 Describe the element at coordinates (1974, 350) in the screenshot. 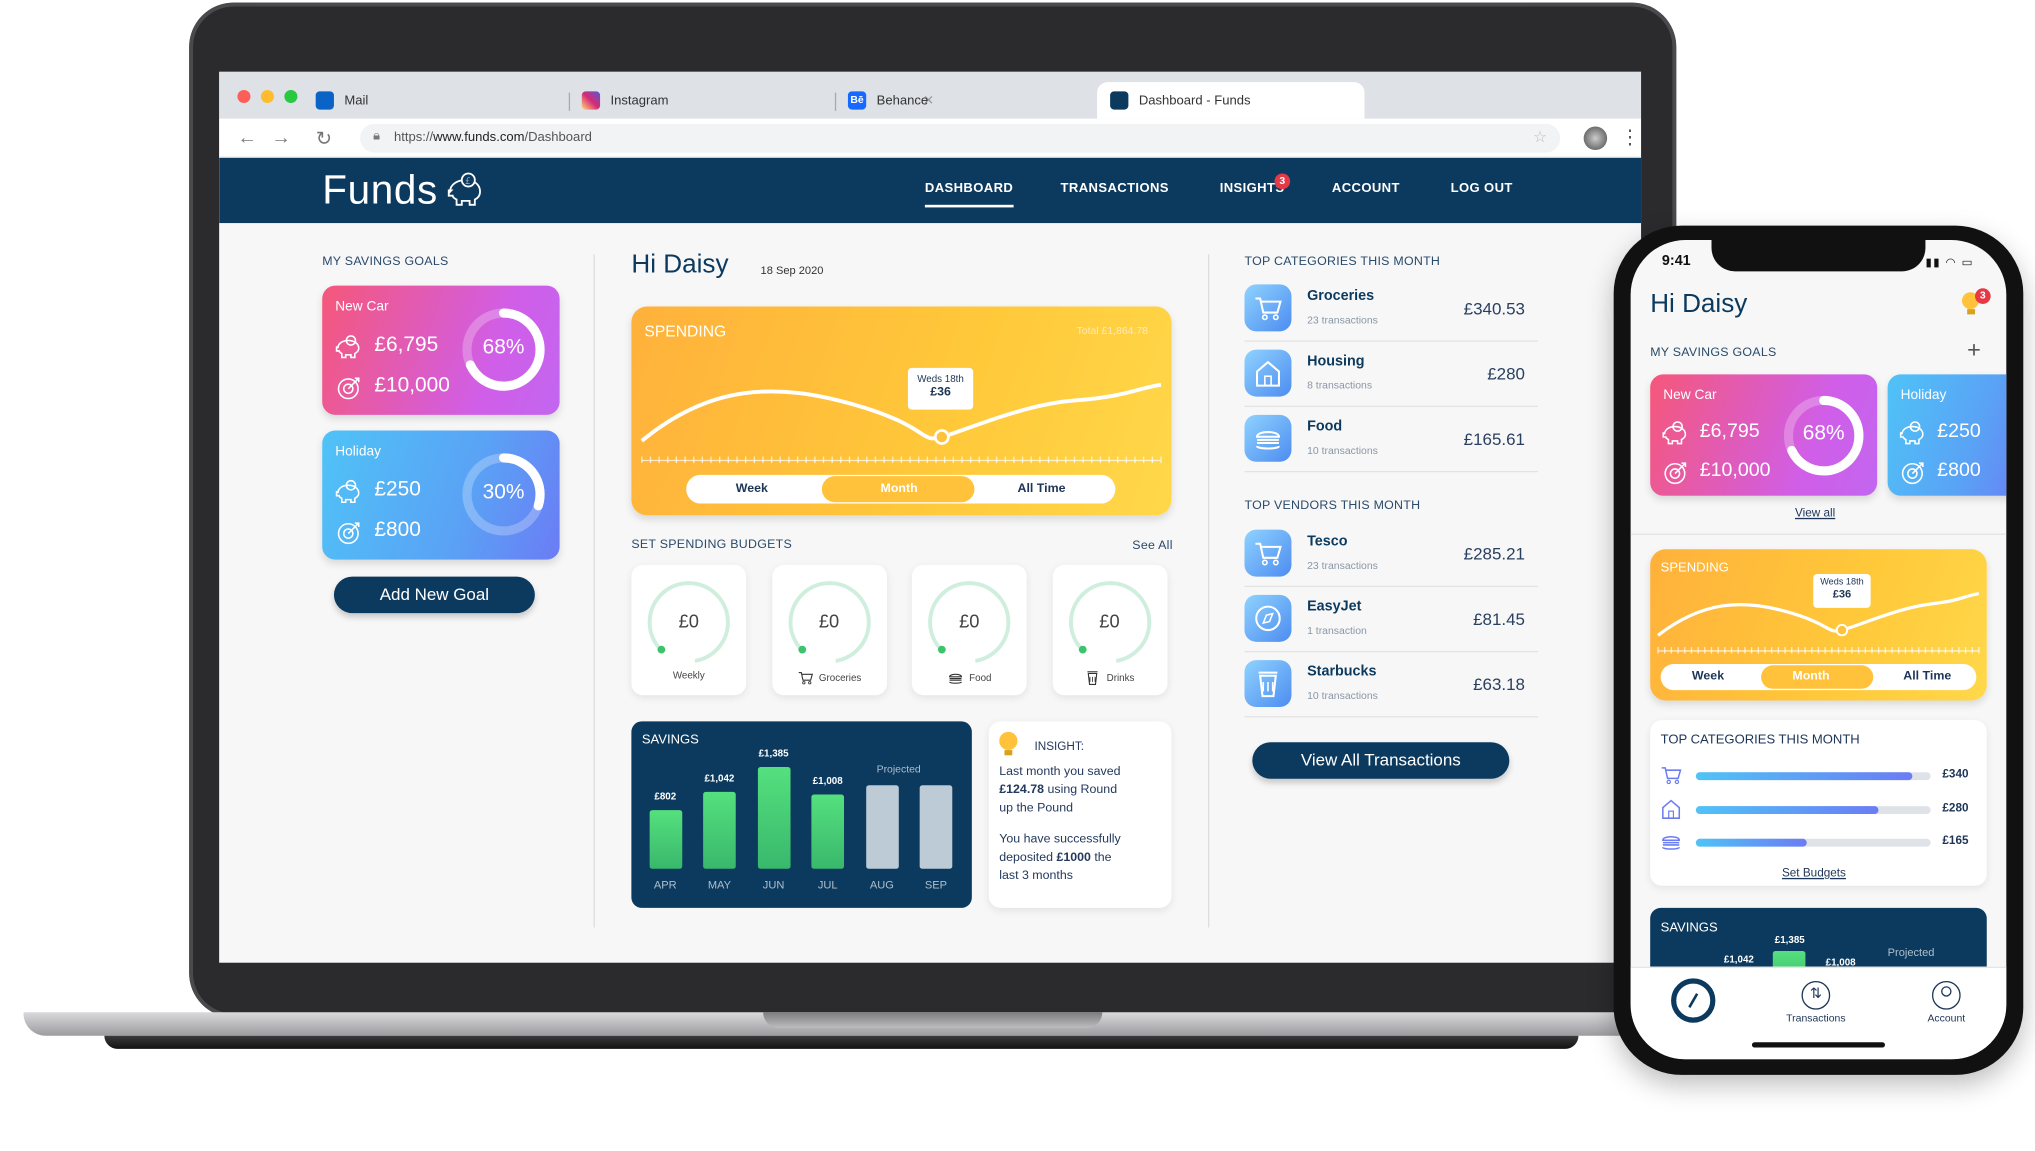

I see `add-goal-plus-icon: +` at that location.